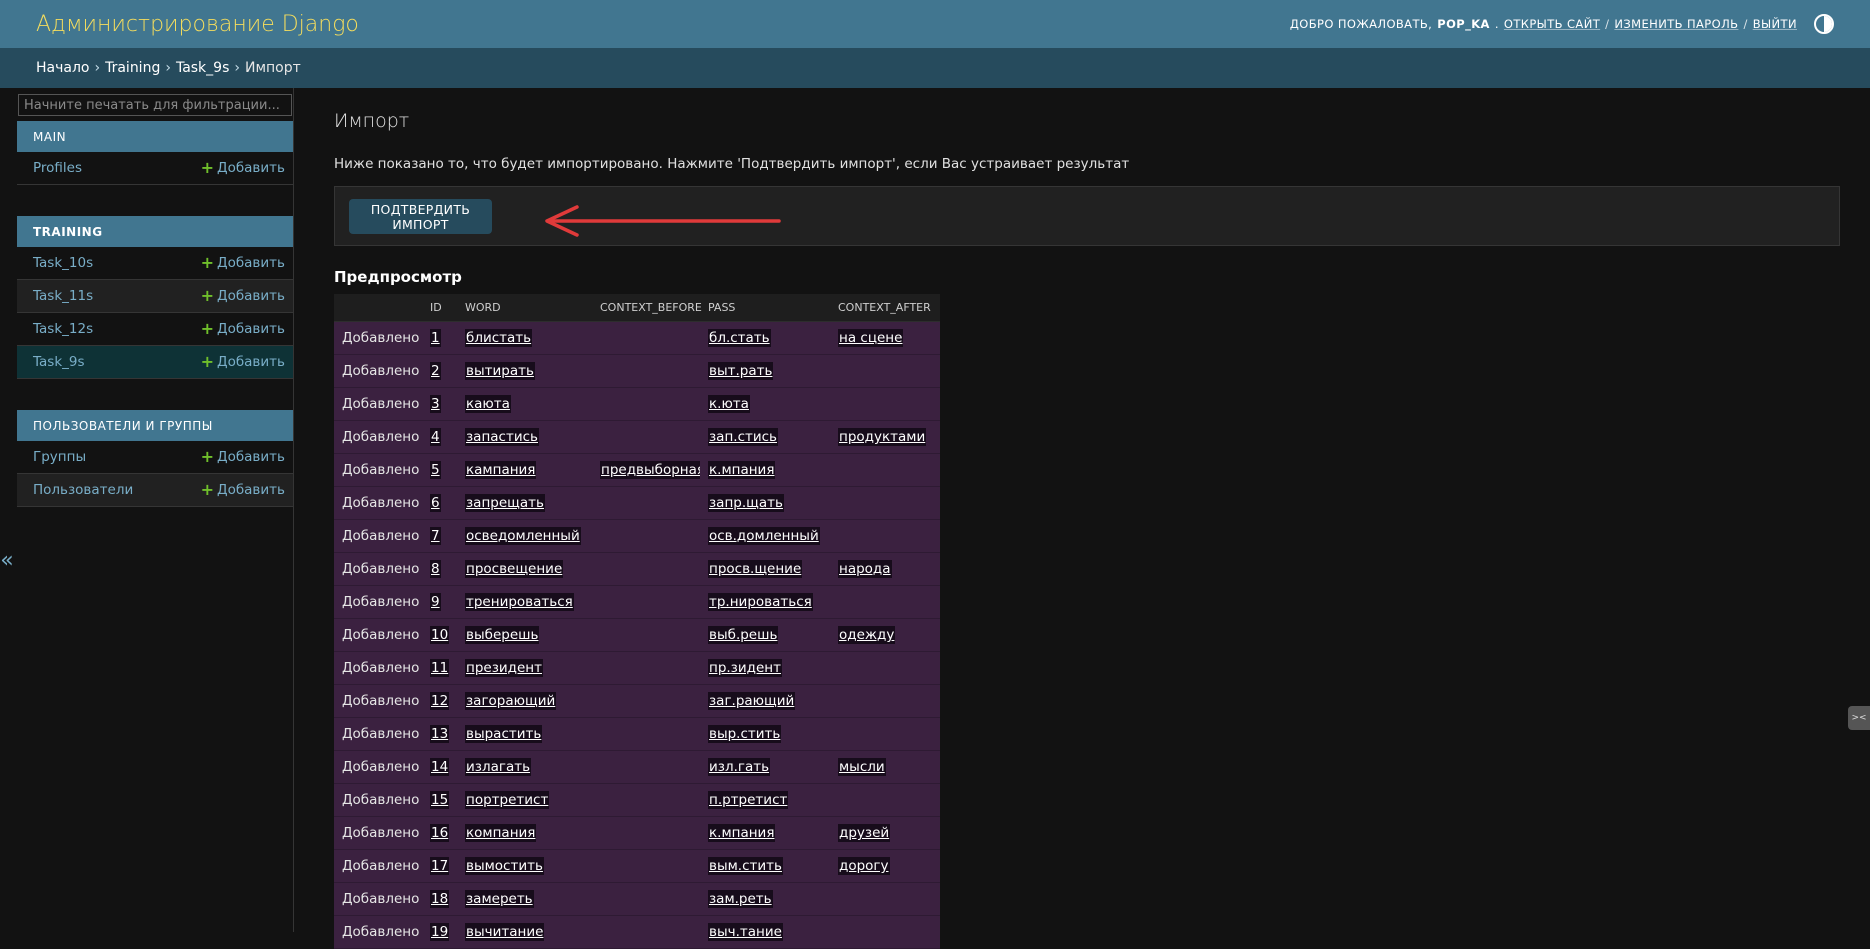  What do you see at coordinates (420, 216) in the screenshot?
I see `confirm-import-button: Подтвердить импорт` at bounding box center [420, 216].